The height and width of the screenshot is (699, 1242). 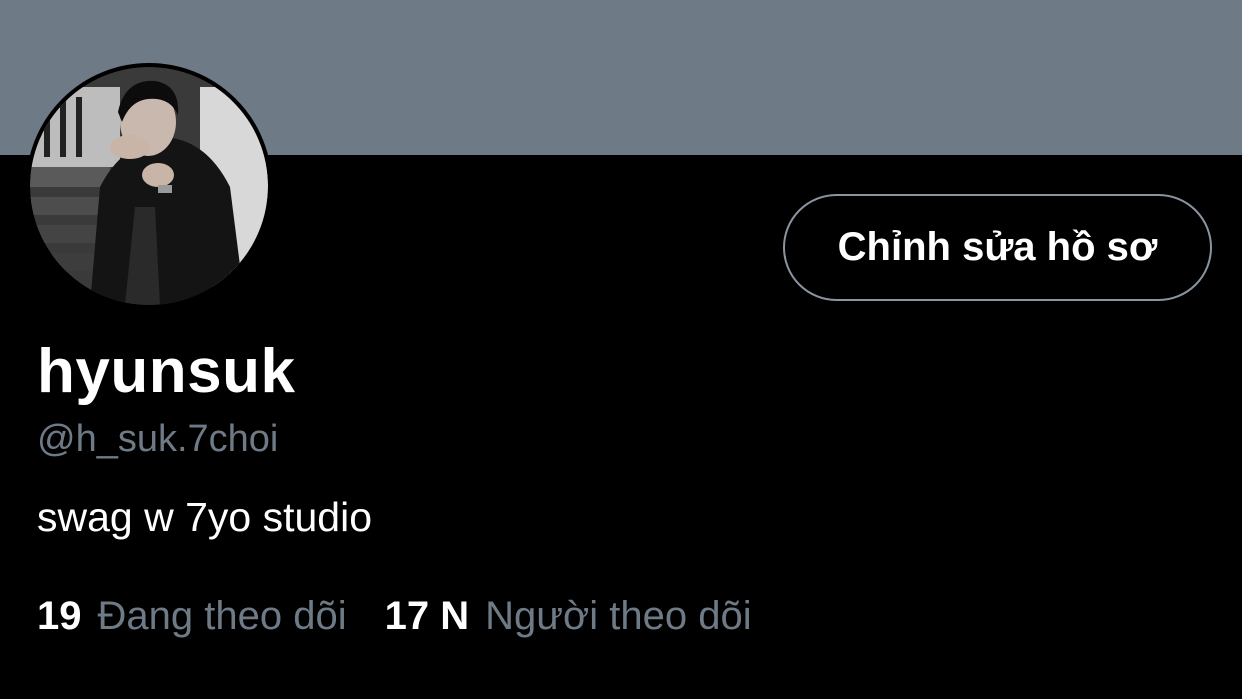 I want to click on username-handle: @h_suk.7choi, so click(x=158, y=439).